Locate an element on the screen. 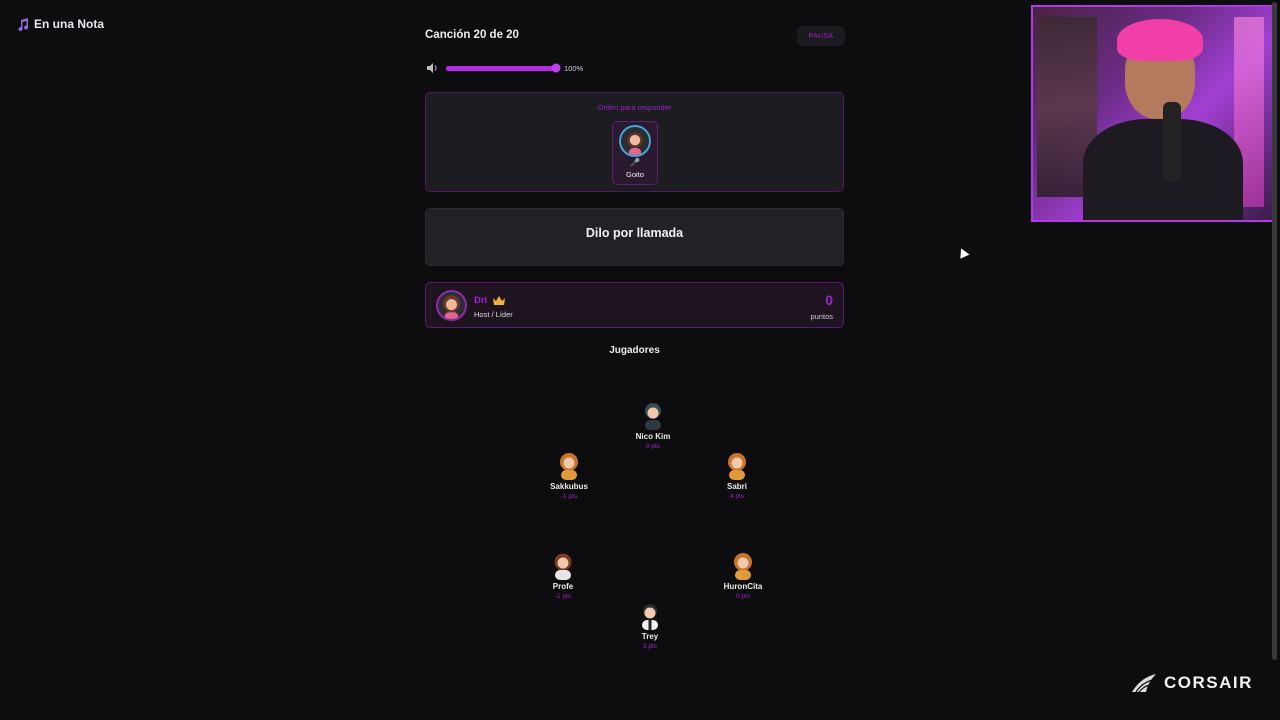  host-score-label: puntos is located at coordinates (821, 316).